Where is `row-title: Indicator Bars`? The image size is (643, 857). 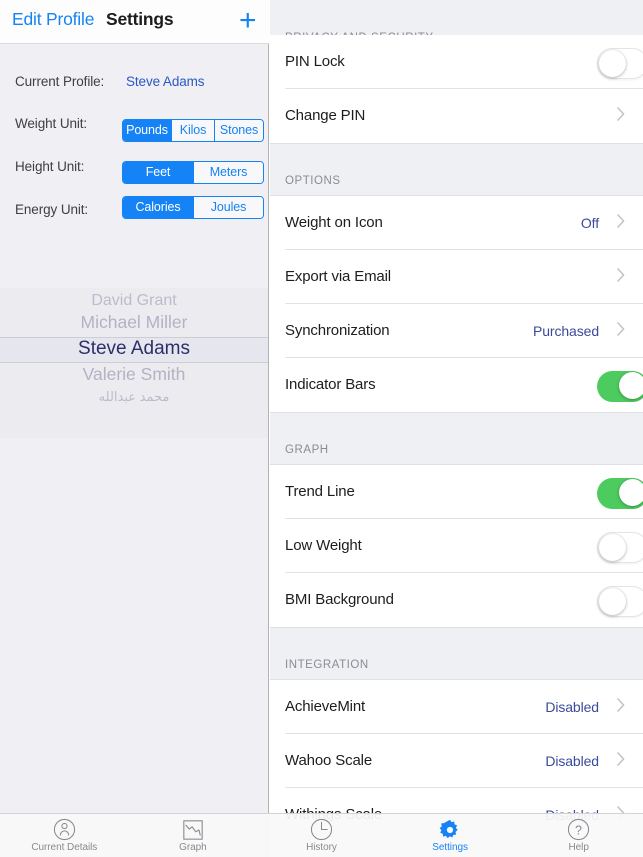 row-title: Indicator Bars is located at coordinates (330, 384).